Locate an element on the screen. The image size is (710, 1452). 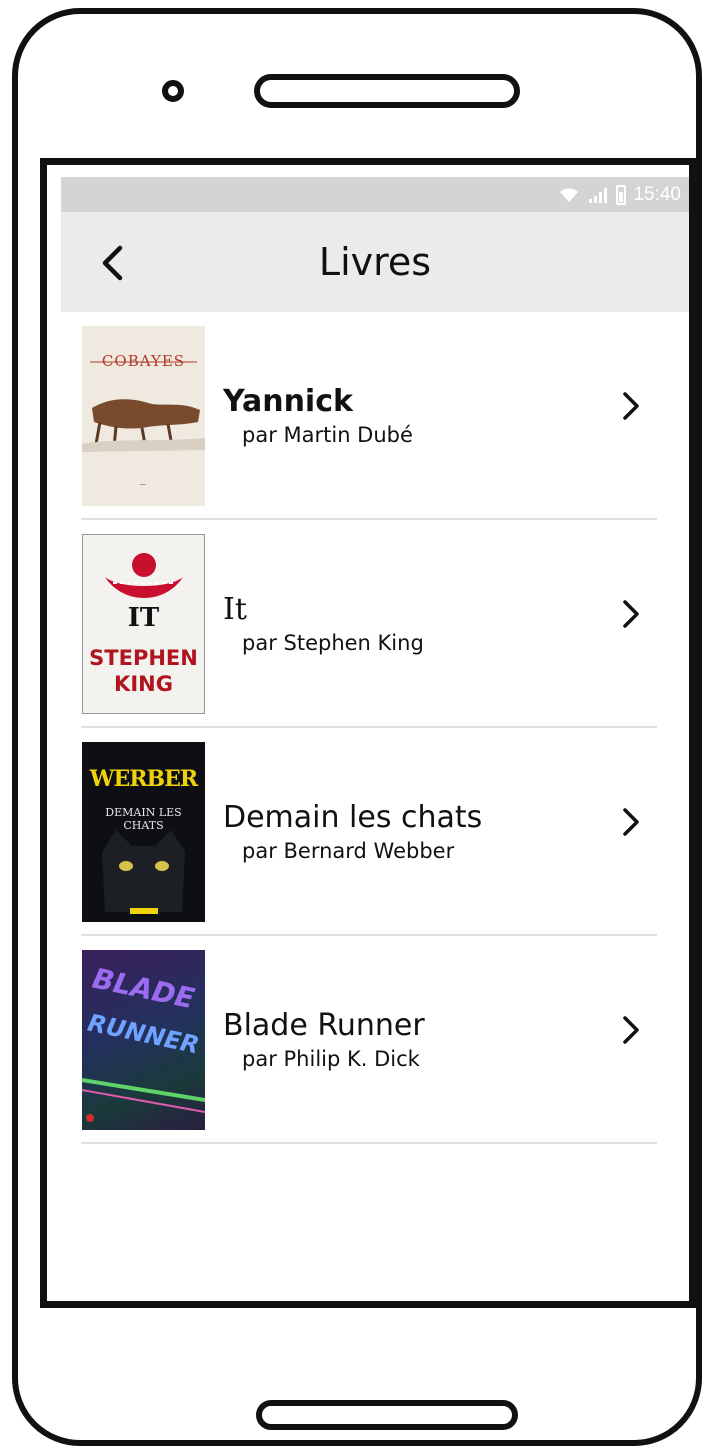
book-title: Blade Runner is located at coordinates (324, 1025).